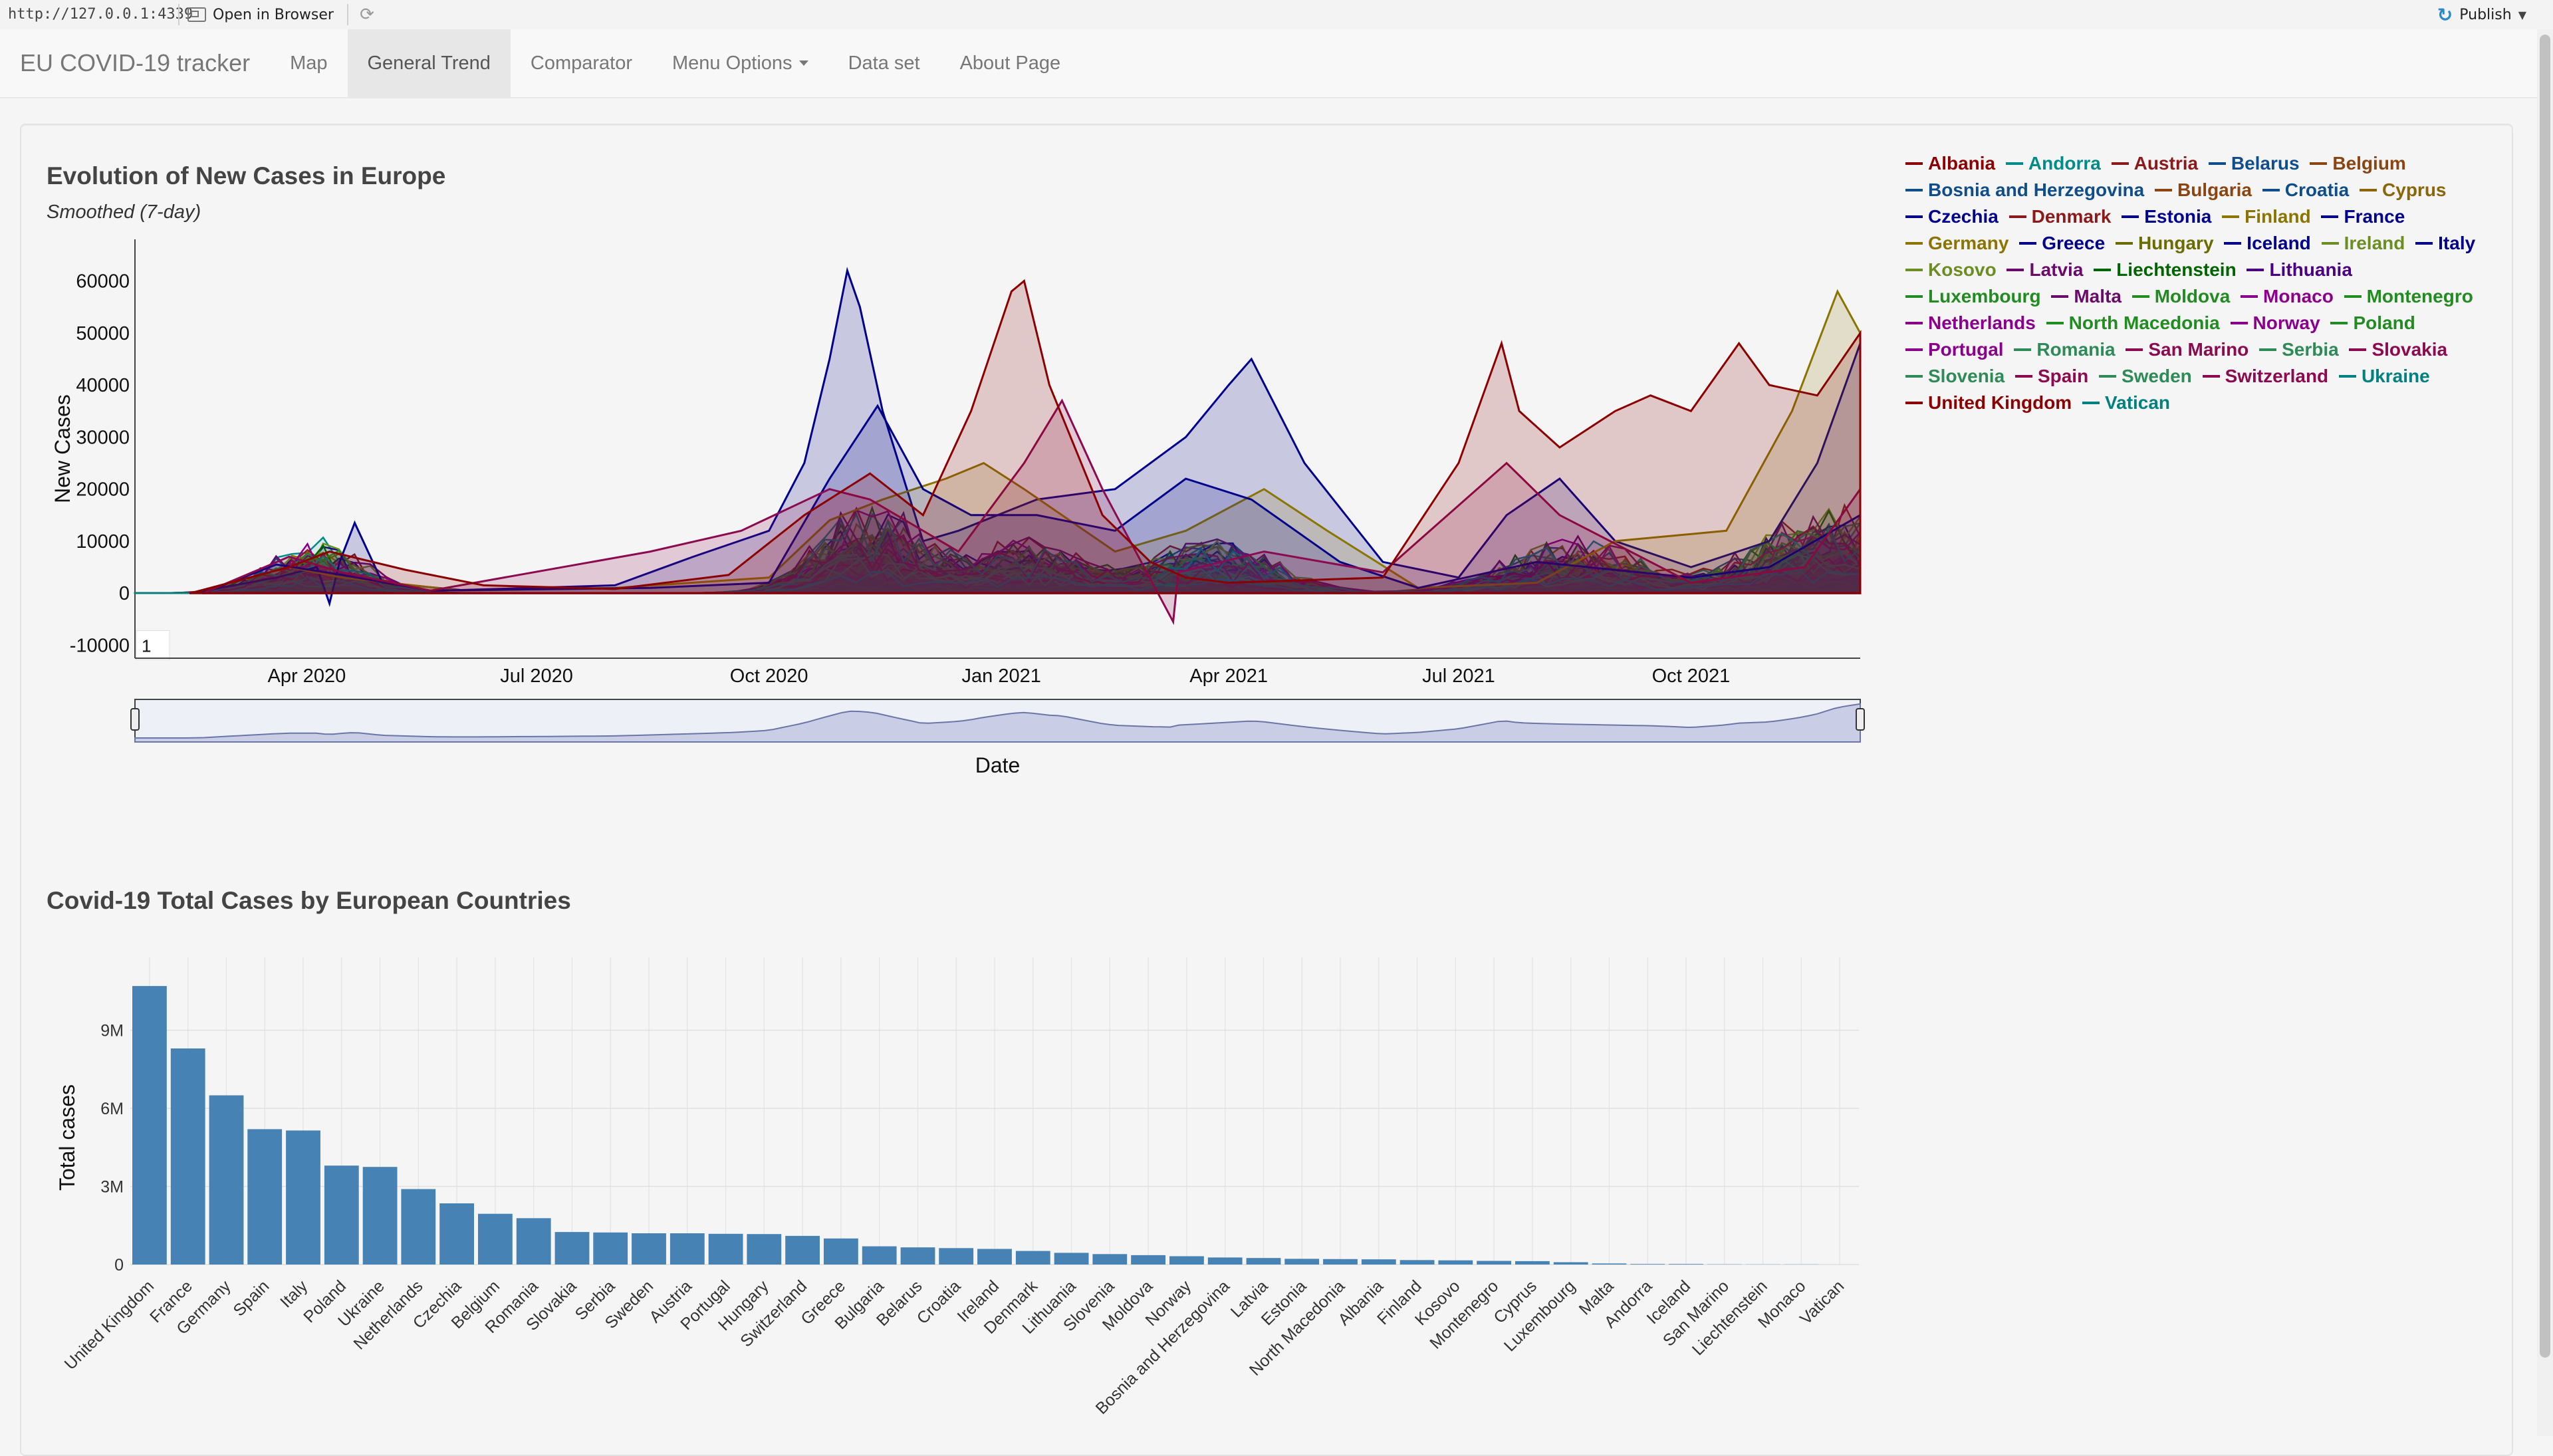 The width and height of the screenshot is (2553, 1456). Describe the element at coordinates (2398, 349) in the screenshot. I see `legend-item: Slovakia` at that location.